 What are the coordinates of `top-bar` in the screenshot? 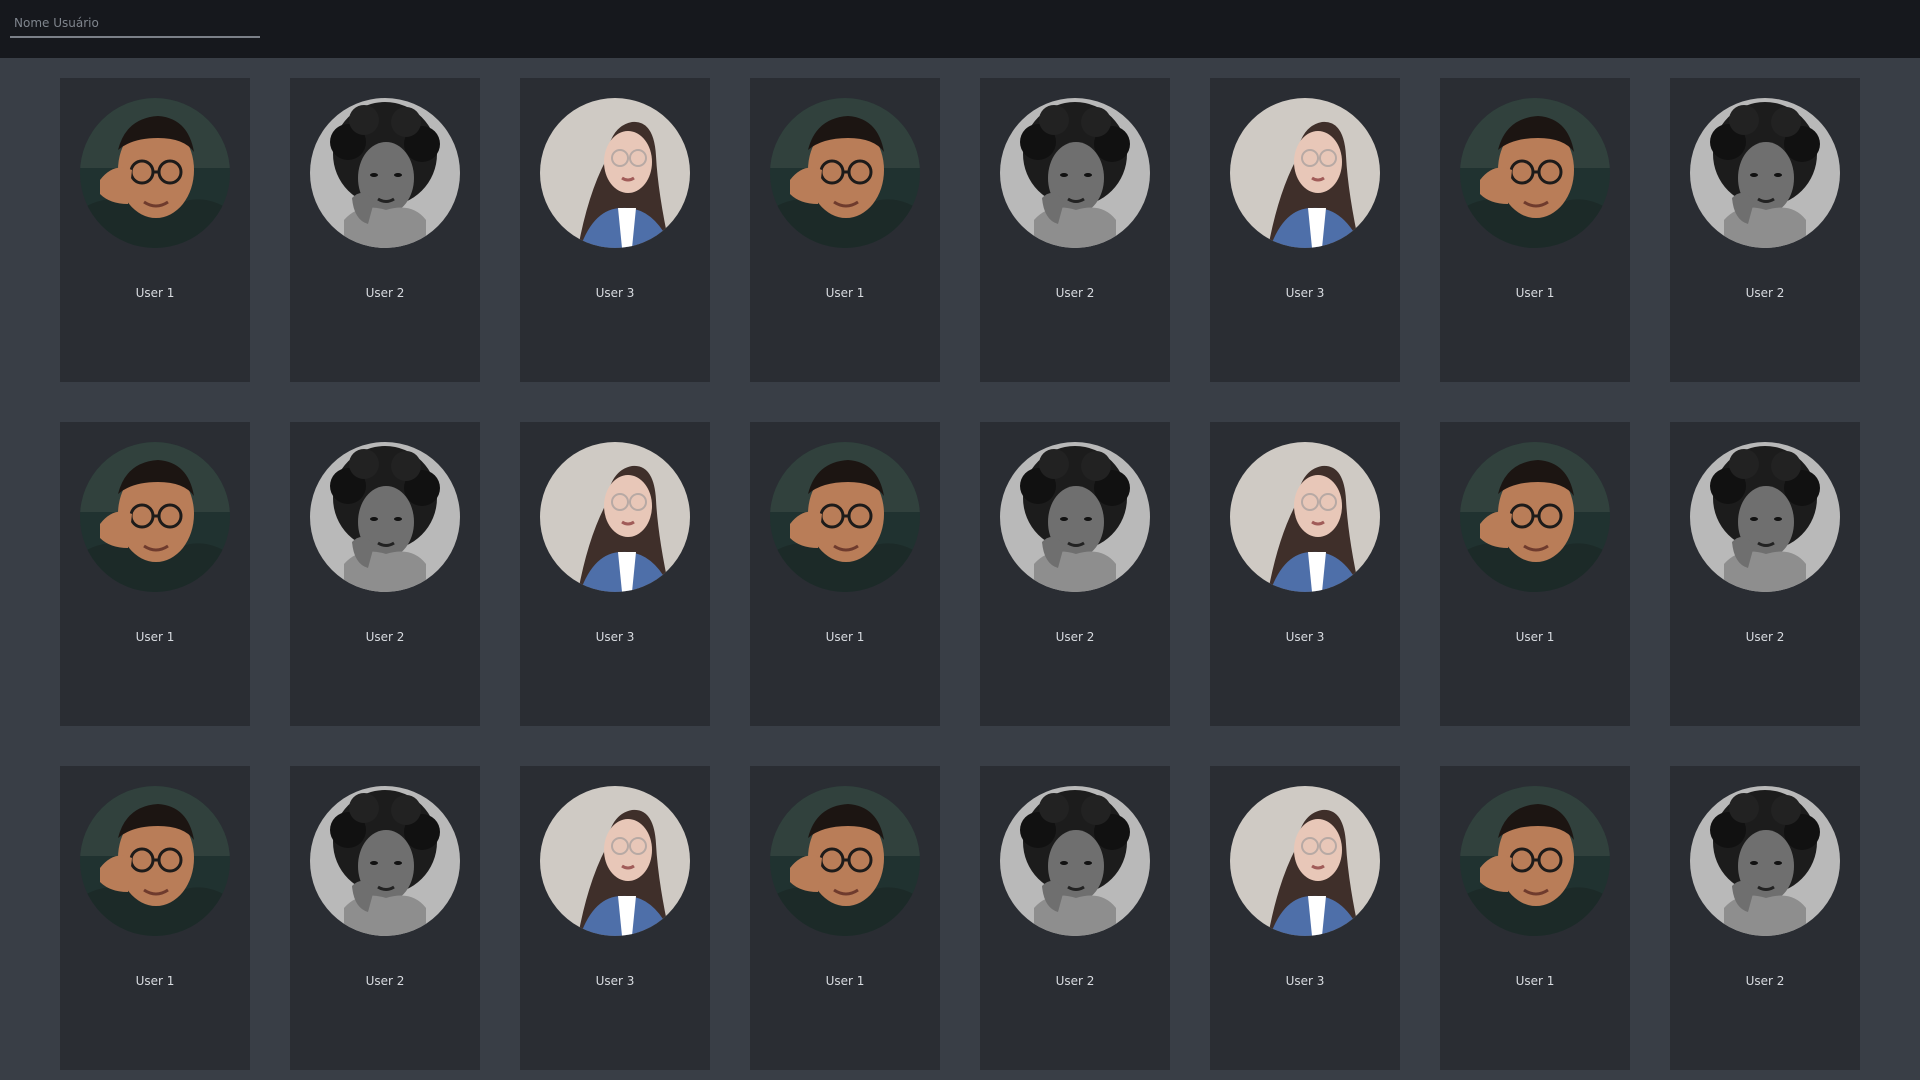 It's located at (960, 29).